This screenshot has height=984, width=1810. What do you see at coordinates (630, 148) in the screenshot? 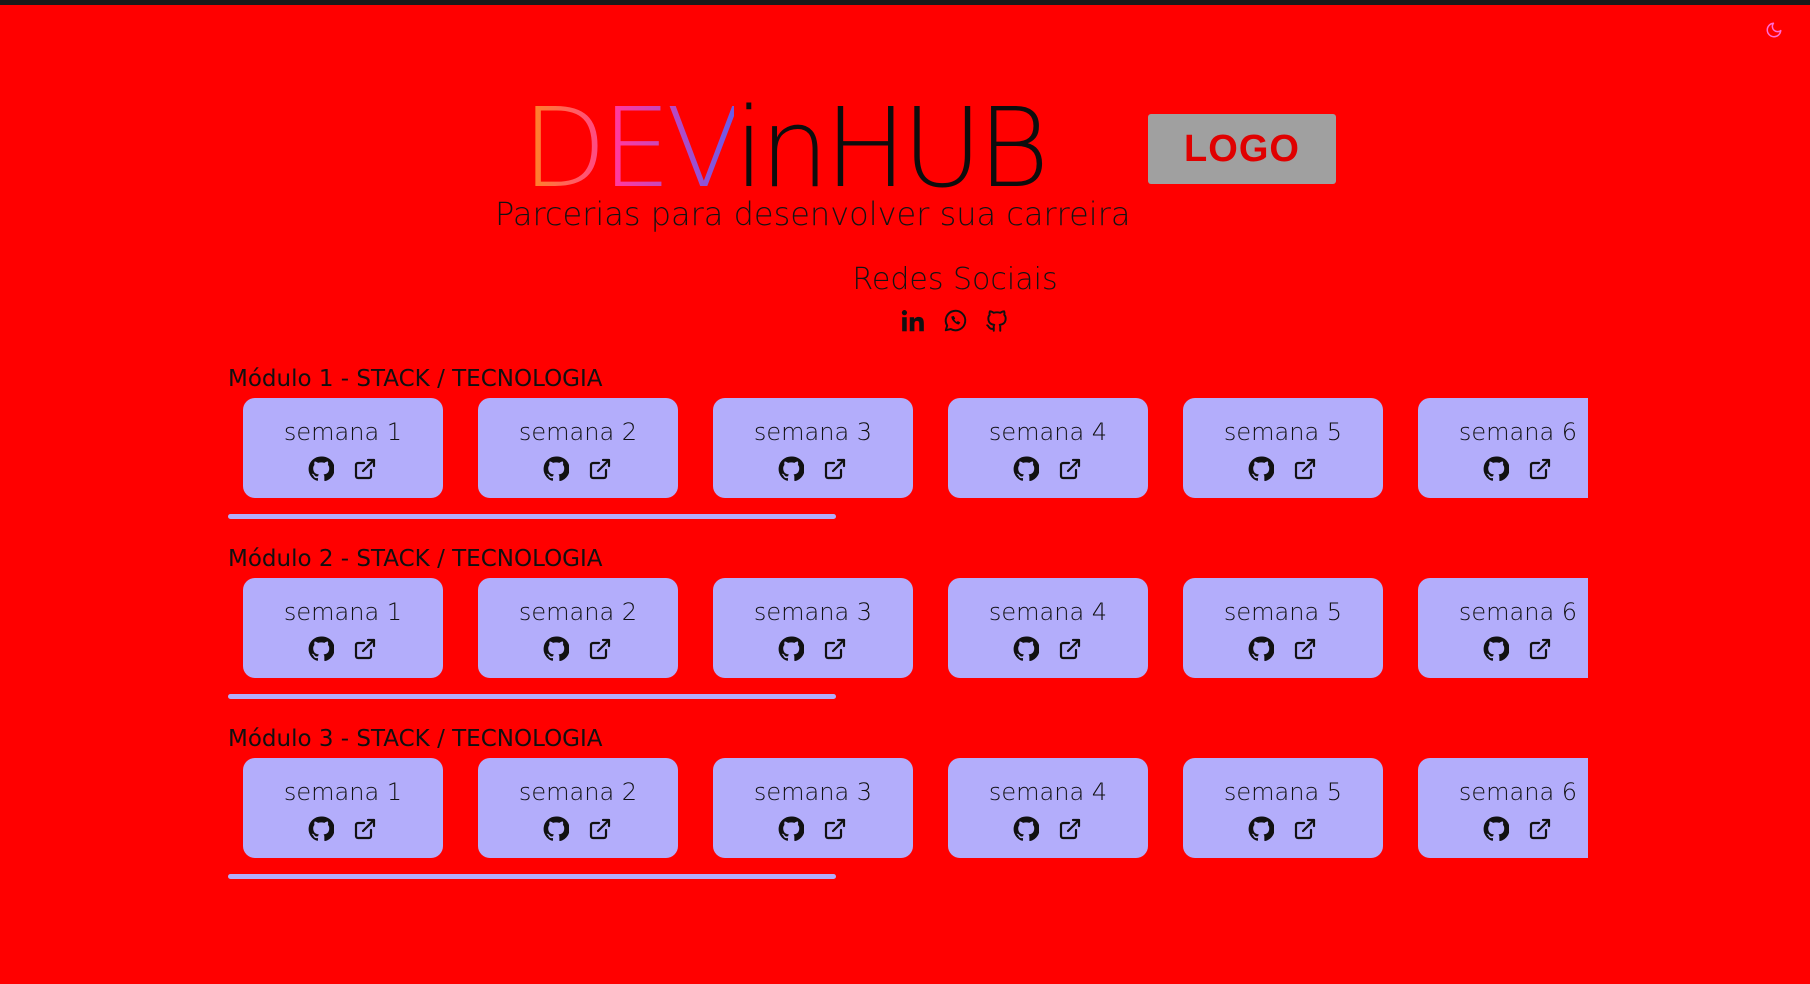
I see `brand-dev: DEV` at bounding box center [630, 148].